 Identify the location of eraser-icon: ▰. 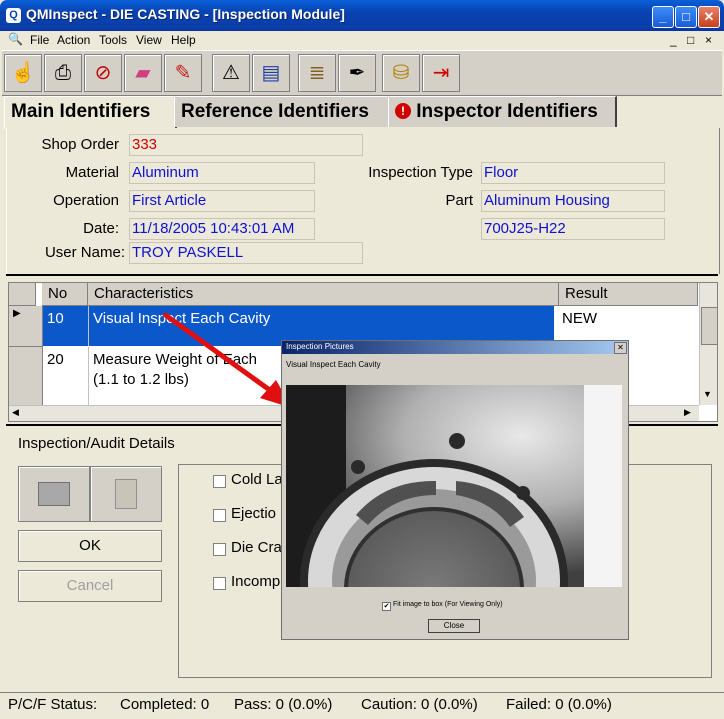
(143, 73).